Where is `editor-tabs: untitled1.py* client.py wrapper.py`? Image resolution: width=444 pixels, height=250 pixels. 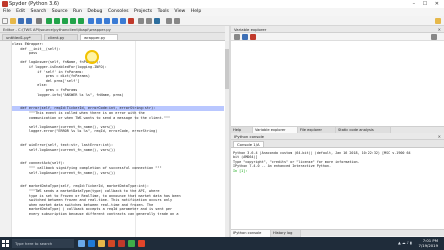 editor-tabs: untitled1.py* client.py wrapper.py is located at coordinates (112, 37).